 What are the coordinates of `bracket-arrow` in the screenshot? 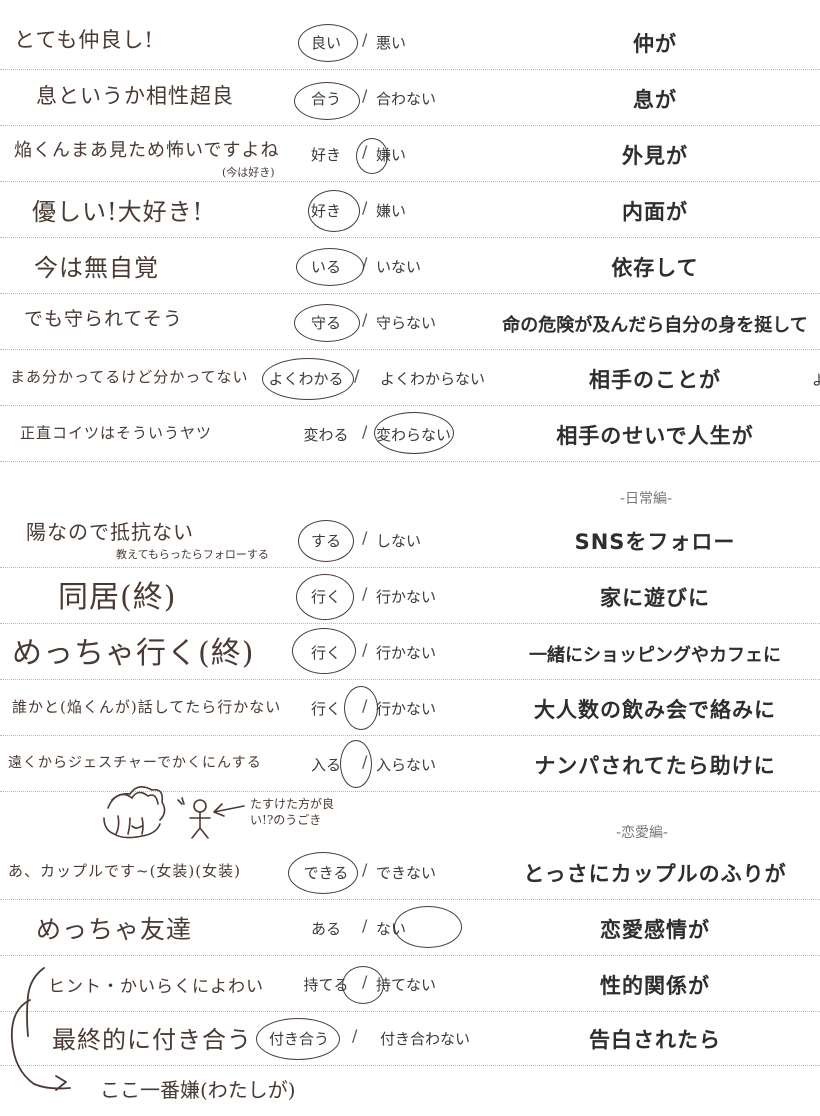 It's located at (40, 1029).